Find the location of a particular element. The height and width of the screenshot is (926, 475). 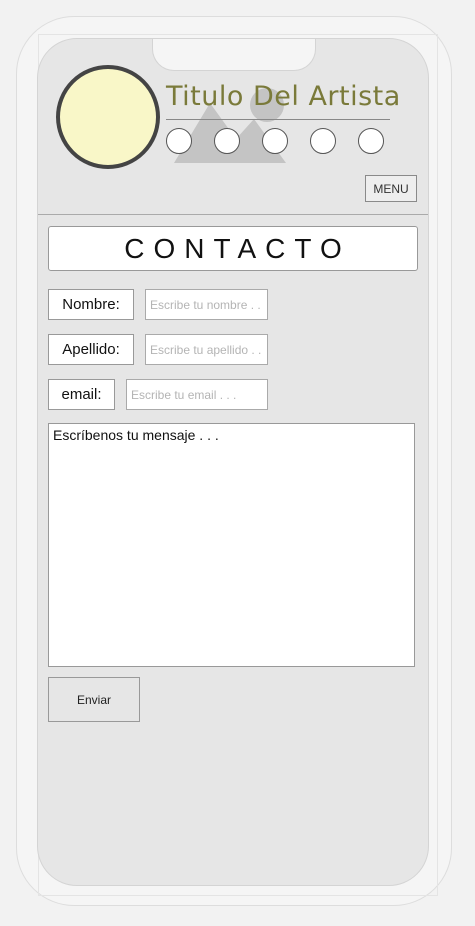

email-label: email: is located at coordinates (81, 394).